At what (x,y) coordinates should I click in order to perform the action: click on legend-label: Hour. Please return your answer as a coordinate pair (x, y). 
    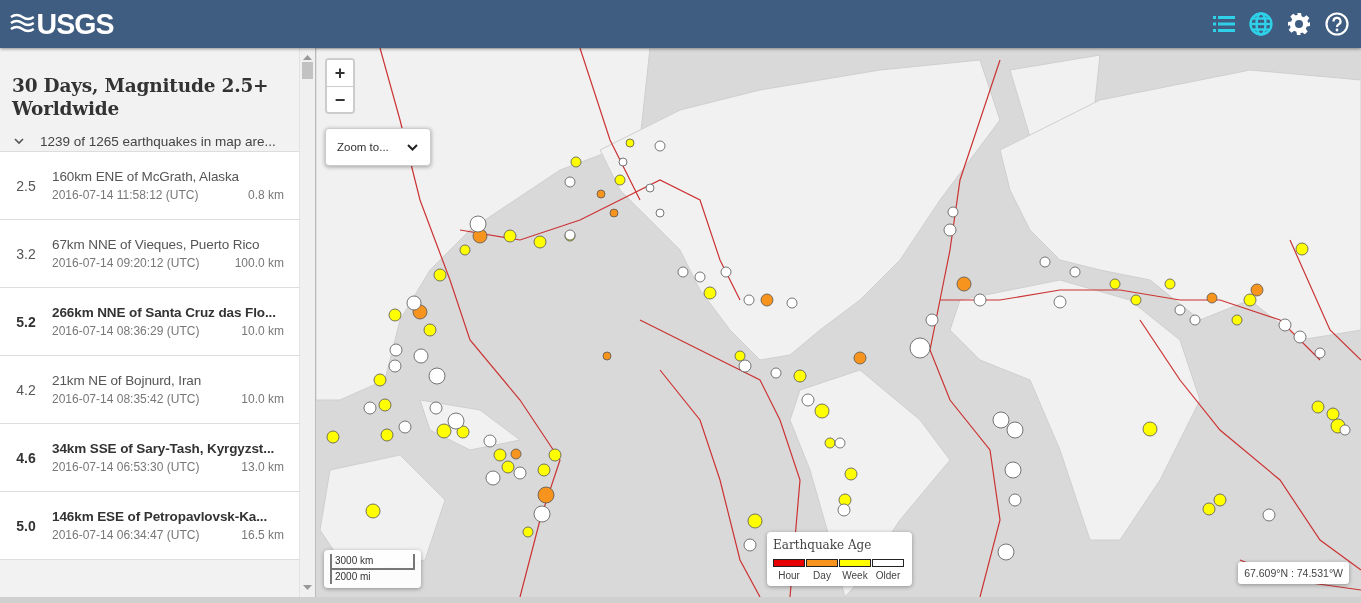
    Looking at the image, I should click on (789, 575).